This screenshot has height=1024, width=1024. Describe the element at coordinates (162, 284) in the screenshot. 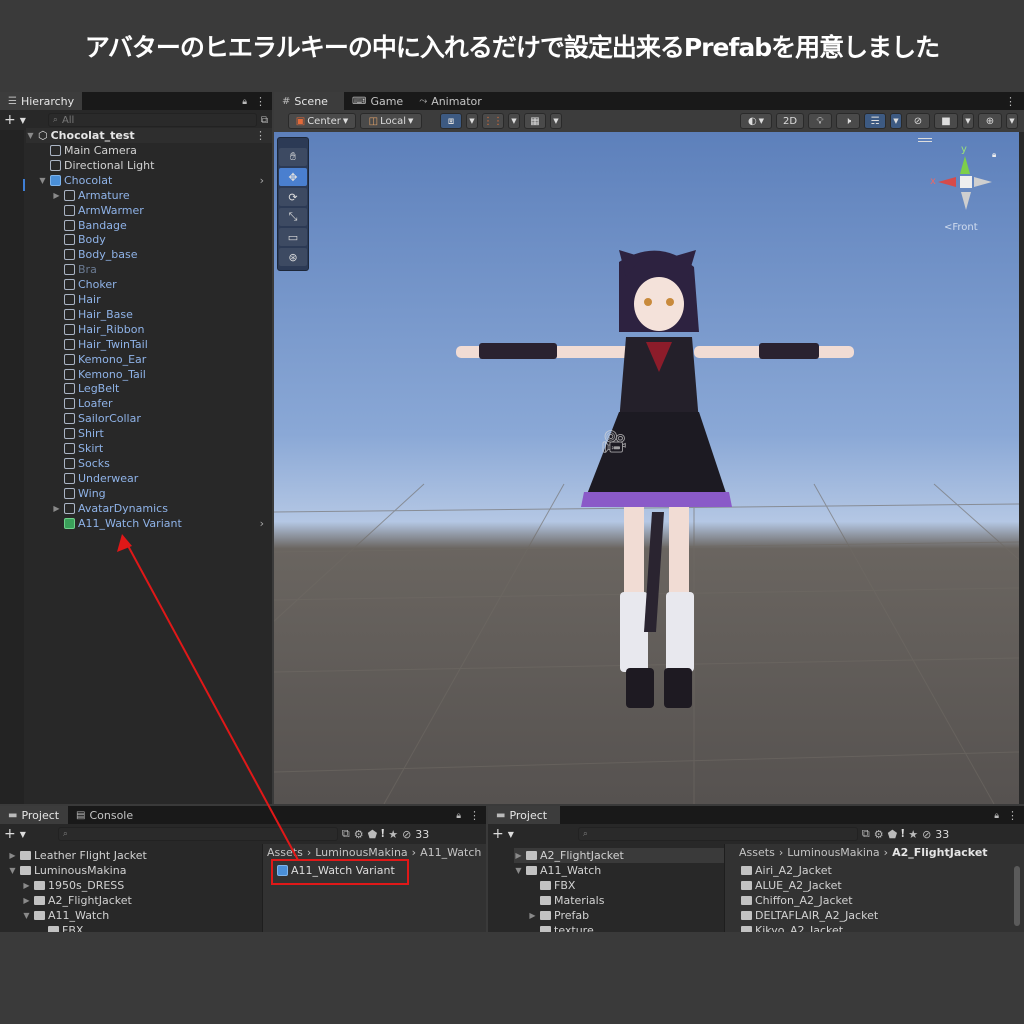

I see `hierarchy-item: Choker` at that location.